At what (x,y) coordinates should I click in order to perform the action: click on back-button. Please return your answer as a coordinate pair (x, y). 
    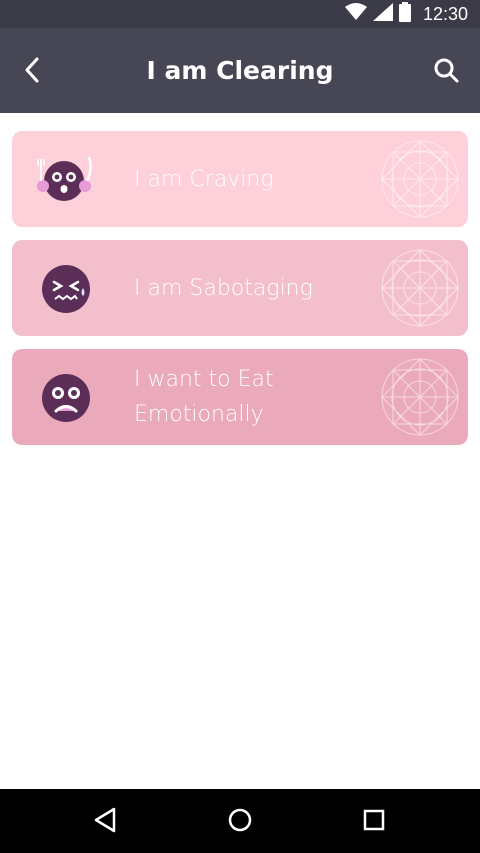
    Looking at the image, I should click on (32, 72).